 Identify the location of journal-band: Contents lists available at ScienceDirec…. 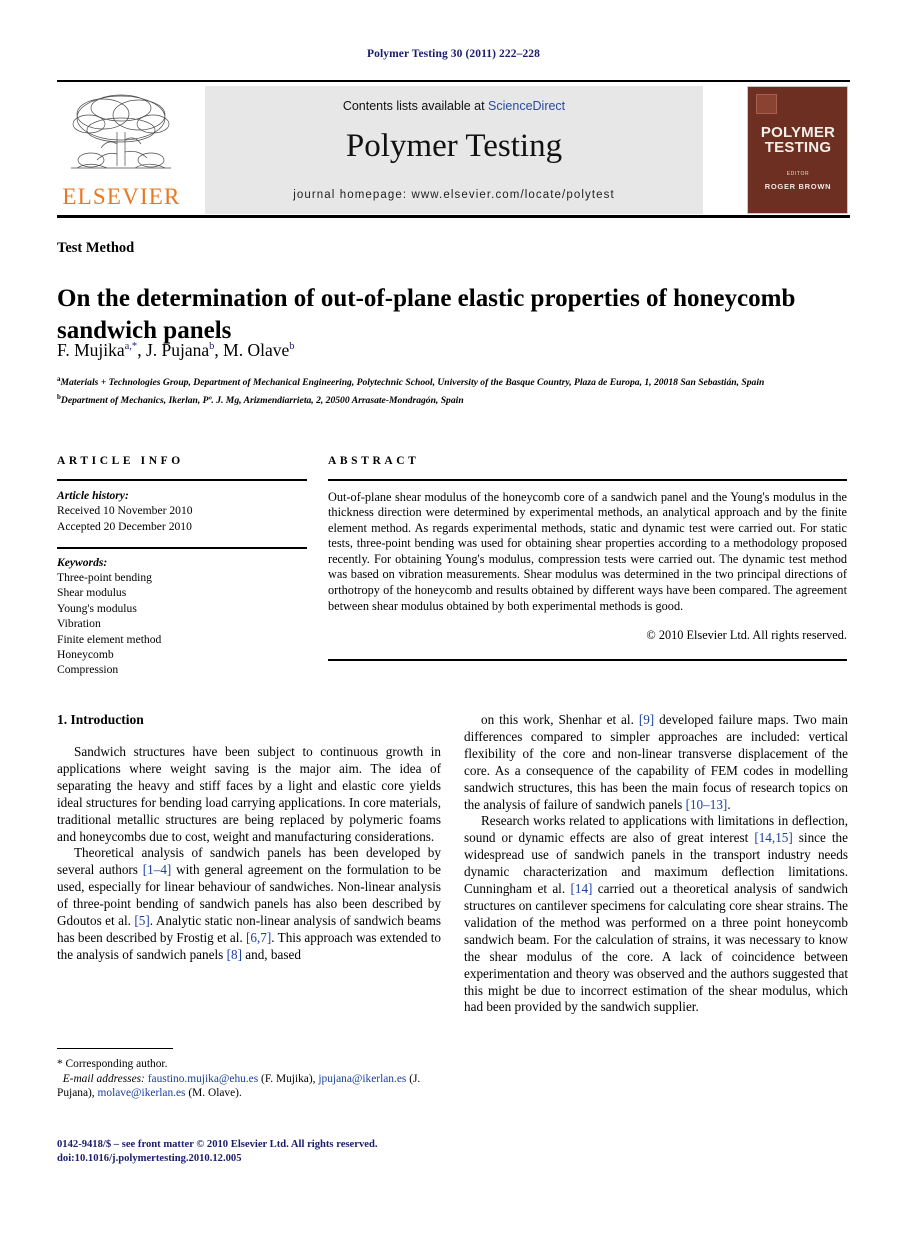
(454, 150).